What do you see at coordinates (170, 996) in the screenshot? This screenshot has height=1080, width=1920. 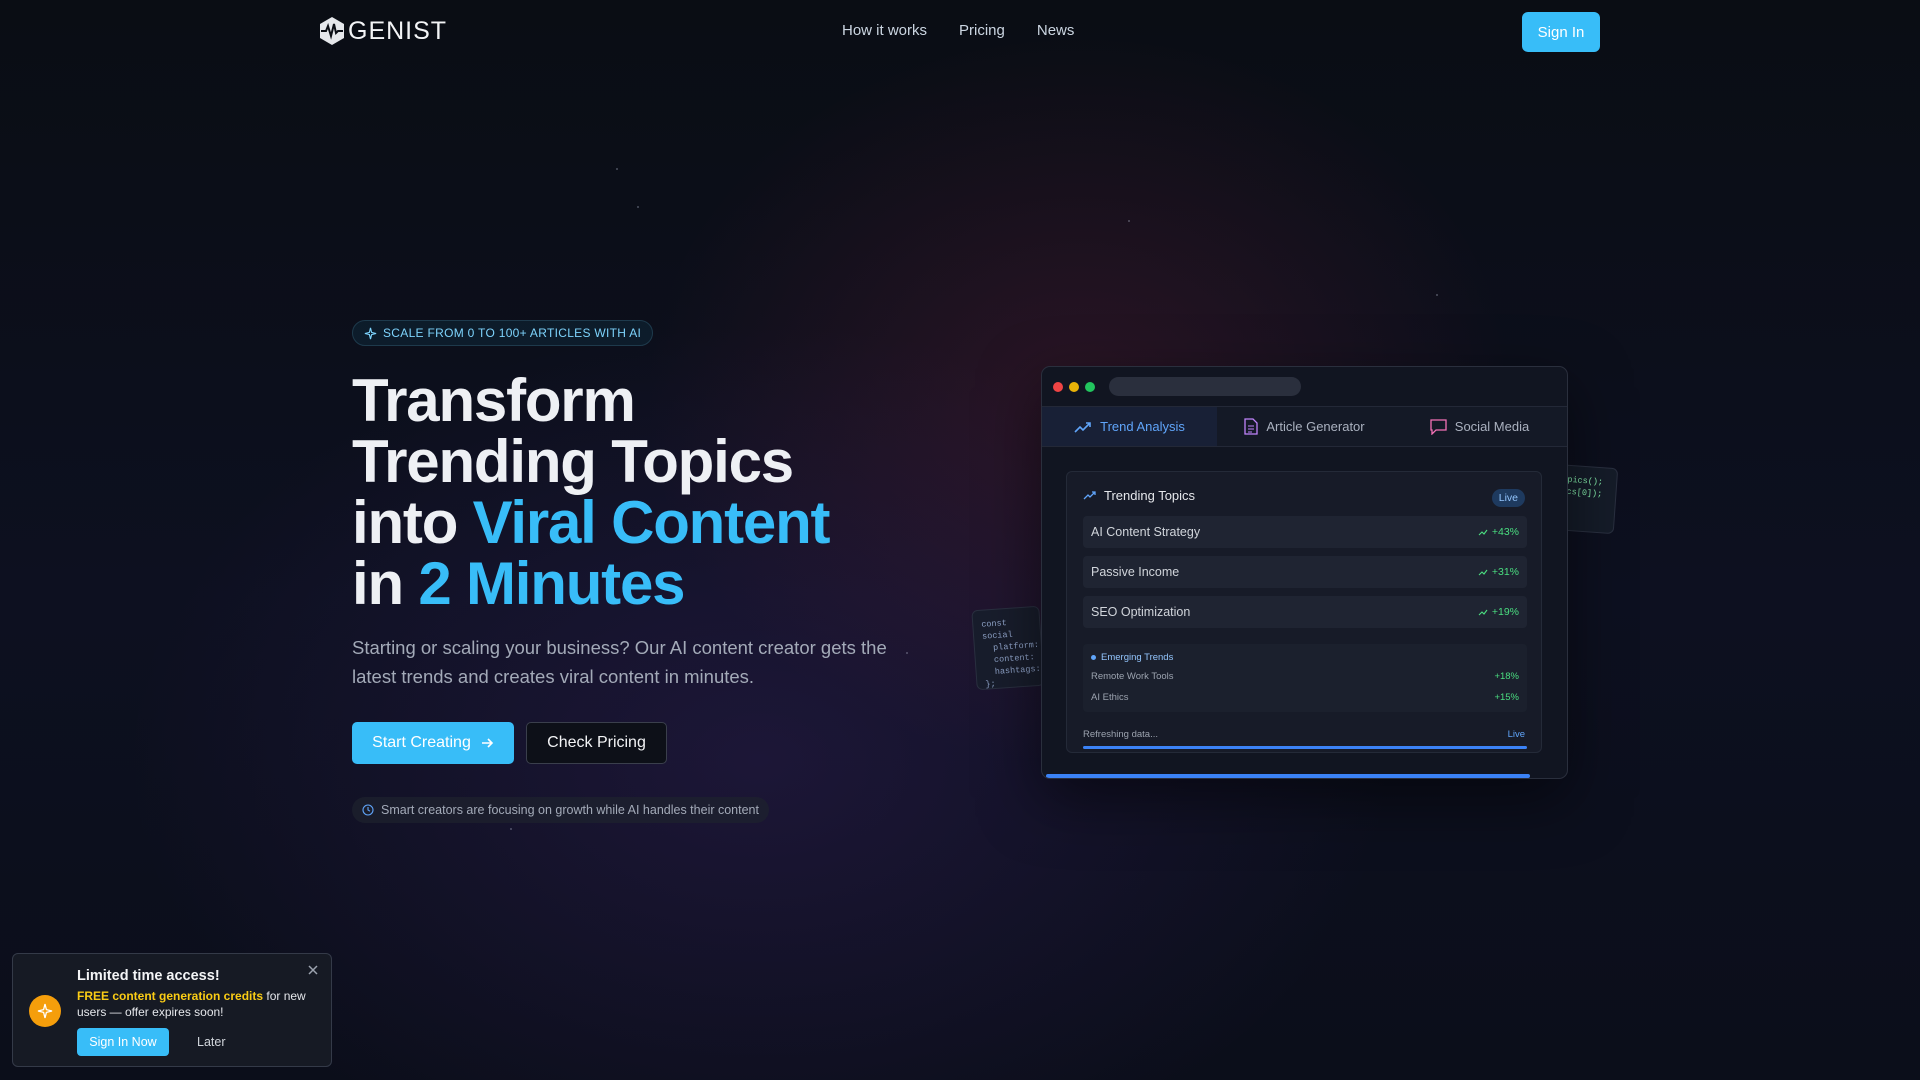 I see `toast-highlight: FREE content generation credits` at bounding box center [170, 996].